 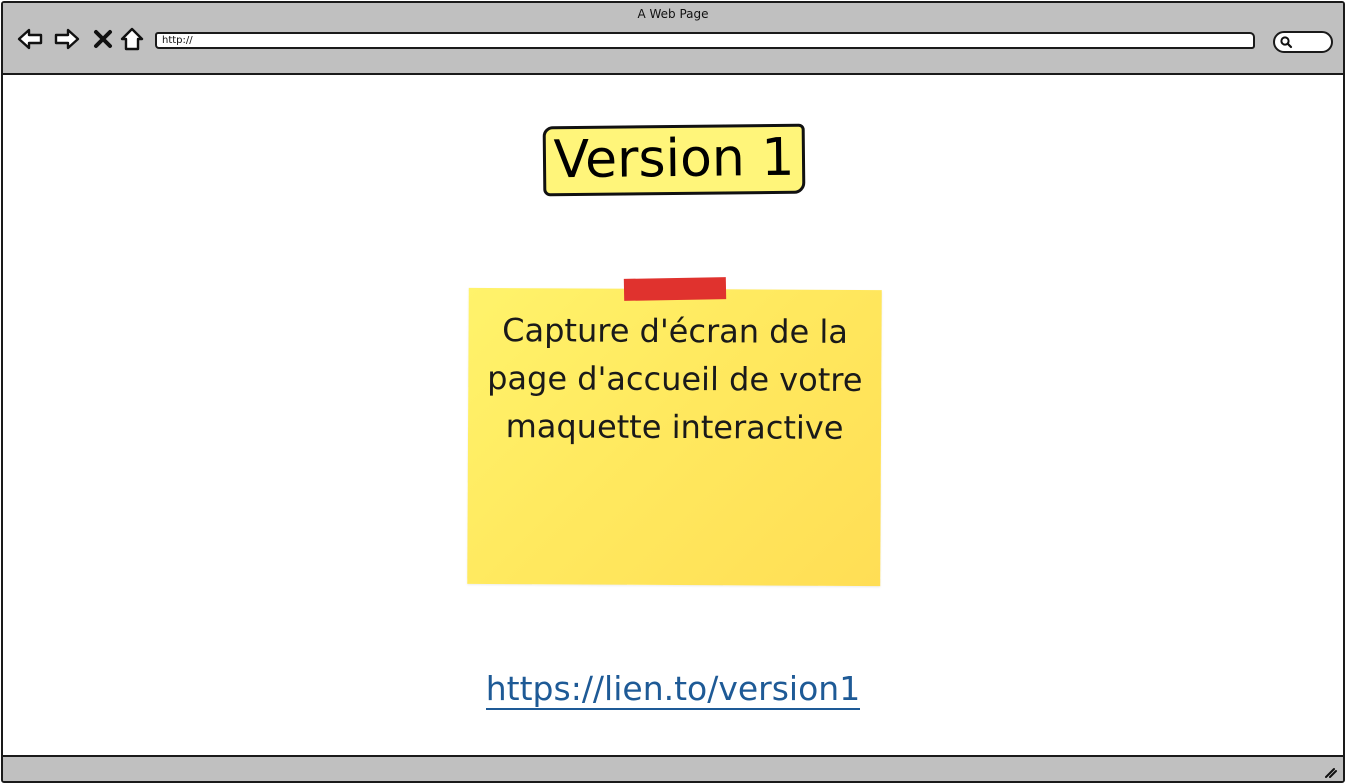 I want to click on status-bar, so click(x=673, y=768).